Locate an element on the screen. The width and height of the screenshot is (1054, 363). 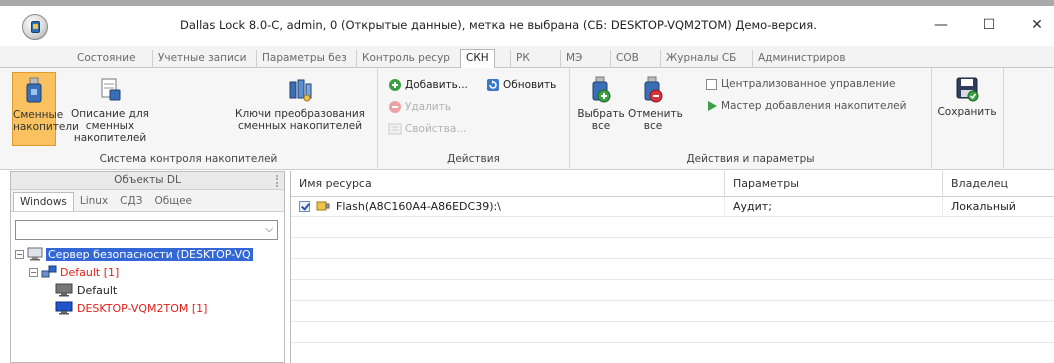
central-management-checkbox: Централизованное управление is located at coordinates (801, 84).